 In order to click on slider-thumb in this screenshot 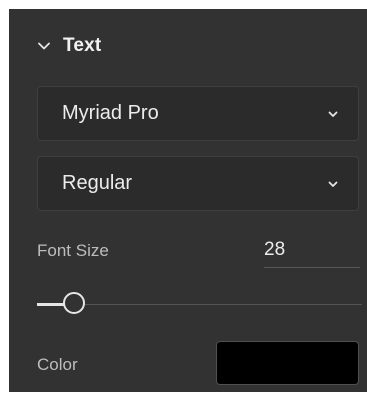, I will do `click(74, 303)`.